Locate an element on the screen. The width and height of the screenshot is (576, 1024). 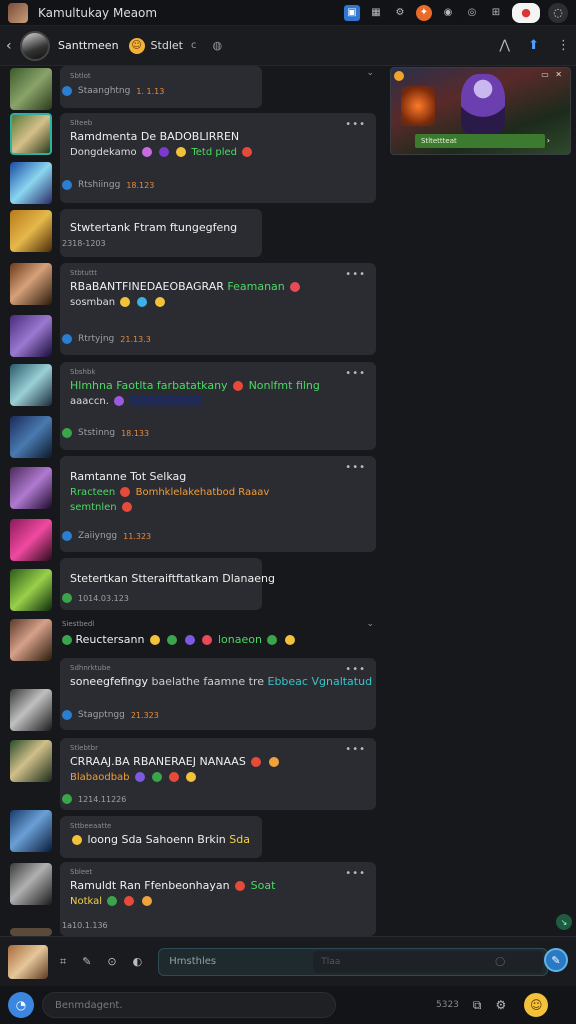
emoji-reaction-icon: ☺ is located at coordinates (536, 1005).